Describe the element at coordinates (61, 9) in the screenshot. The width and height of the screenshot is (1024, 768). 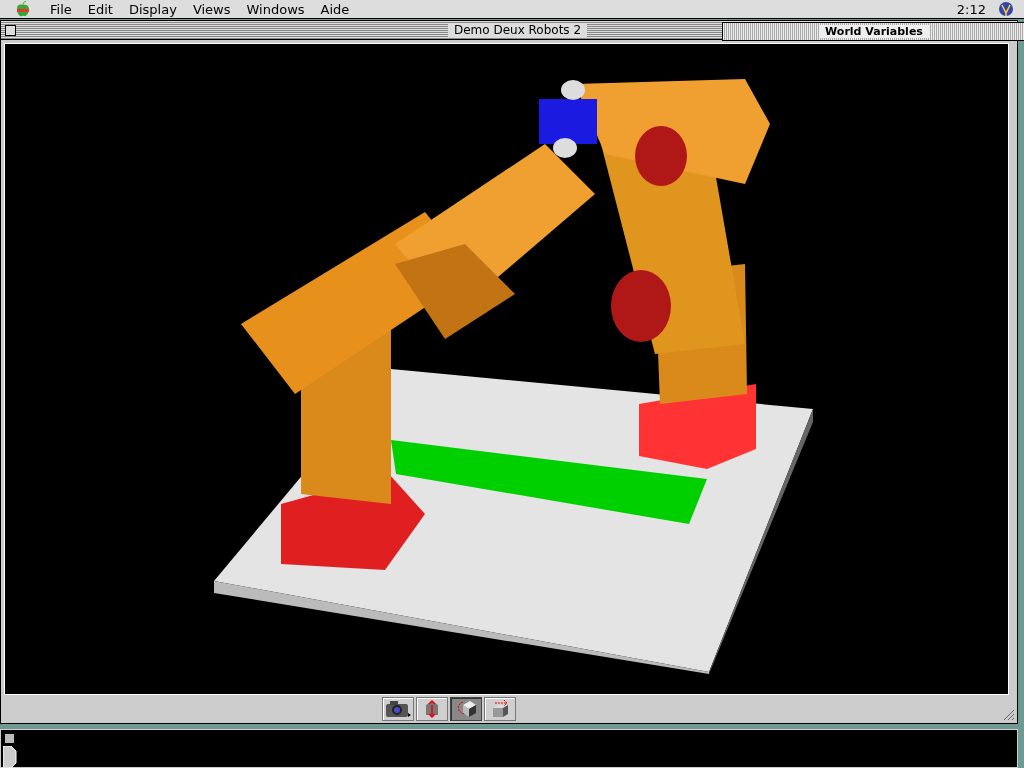
I see `menu-item: File` at that location.